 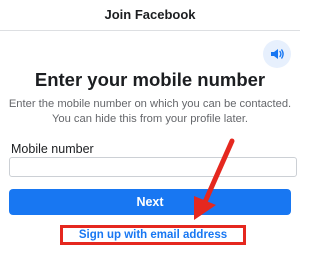 I want to click on sign-up-with-email-link: Sign up with email address, so click(x=153, y=235).